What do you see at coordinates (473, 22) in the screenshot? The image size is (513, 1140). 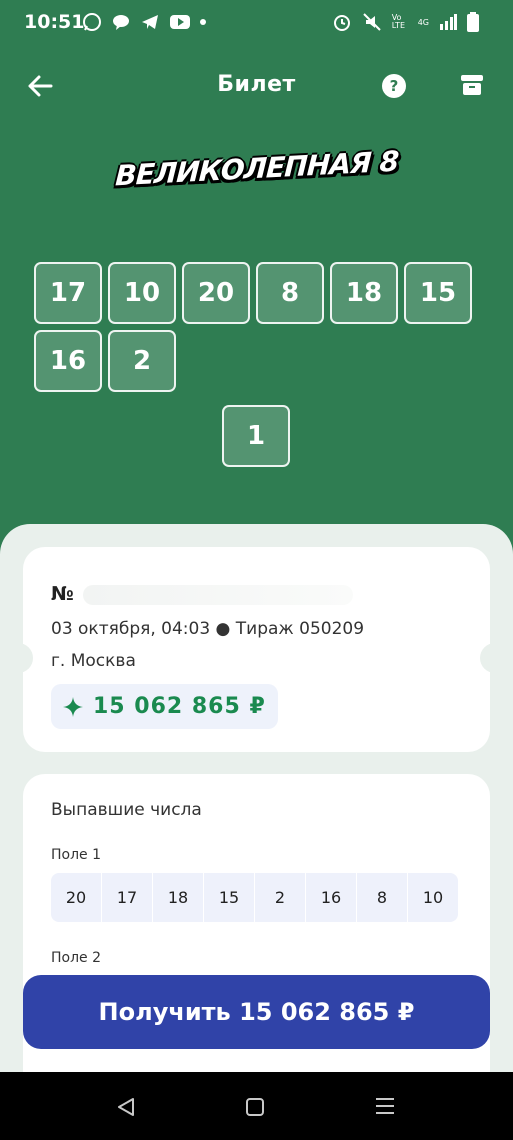 I see `battery-icon` at bounding box center [473, 22].